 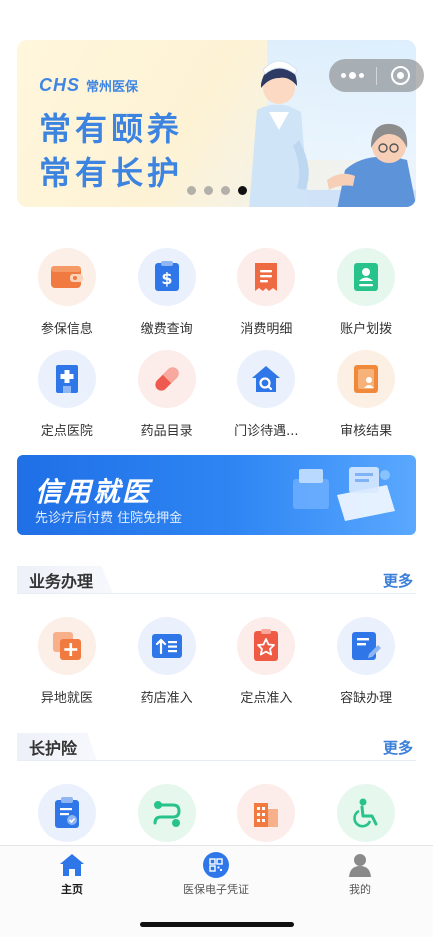 I want to click on dollar-bill-icon: $, so click(x=166, y=277).